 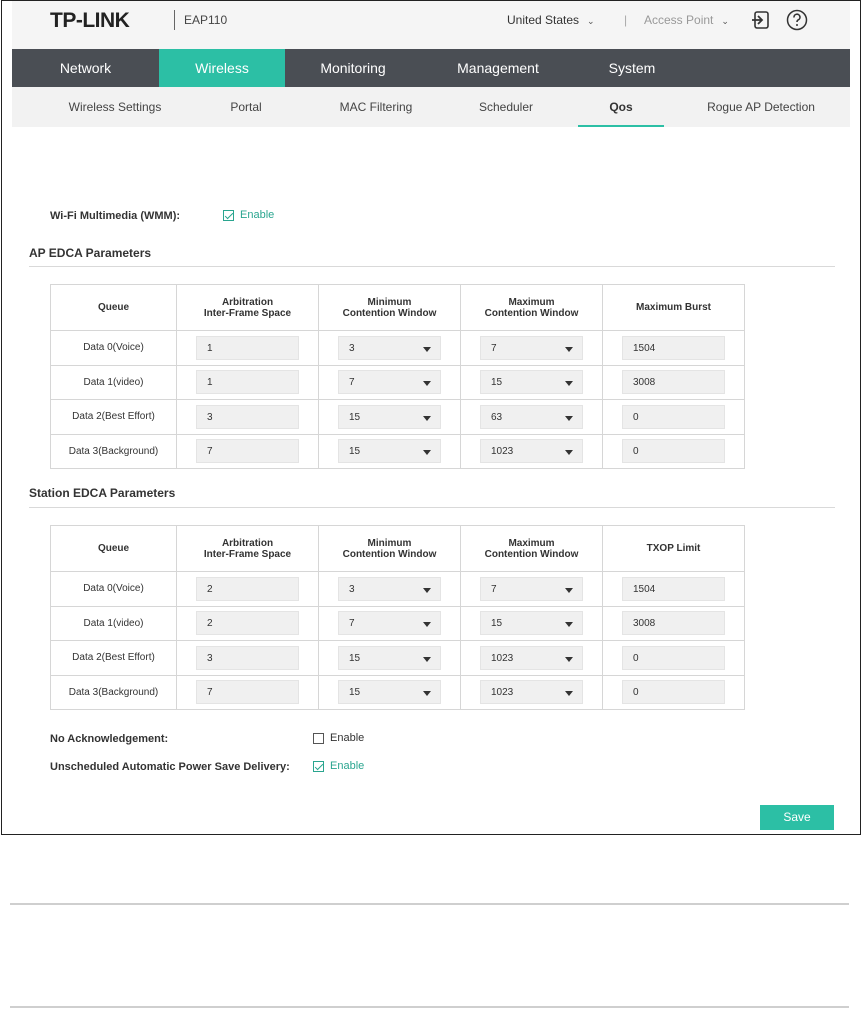 I want to click on cwmax-value: 7, so click(x=494, y=589).